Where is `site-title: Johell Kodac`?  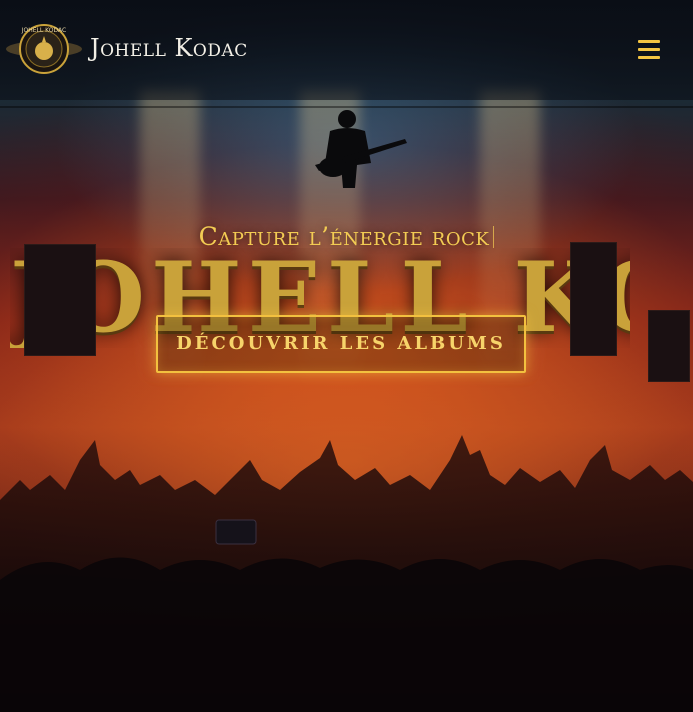
site-title: Johell Kodac is located at coordinates (169, 48).